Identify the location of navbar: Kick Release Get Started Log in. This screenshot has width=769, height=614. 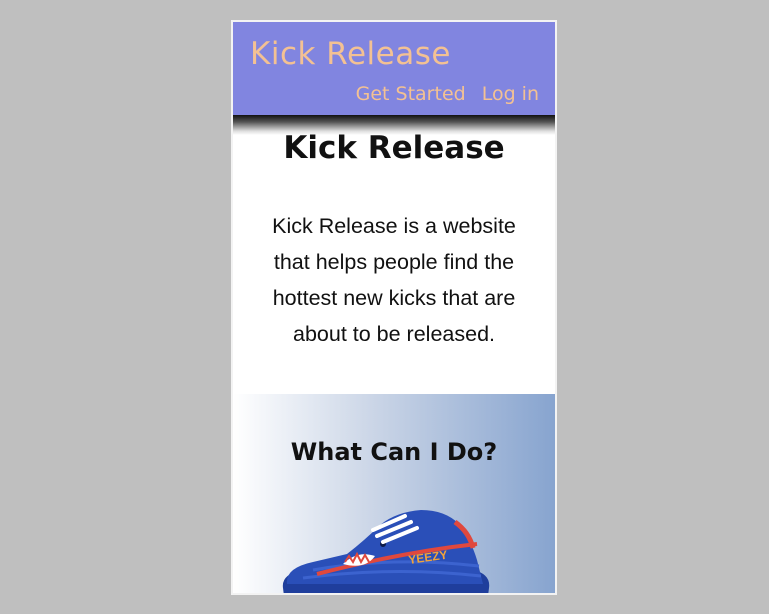
(394, 68).